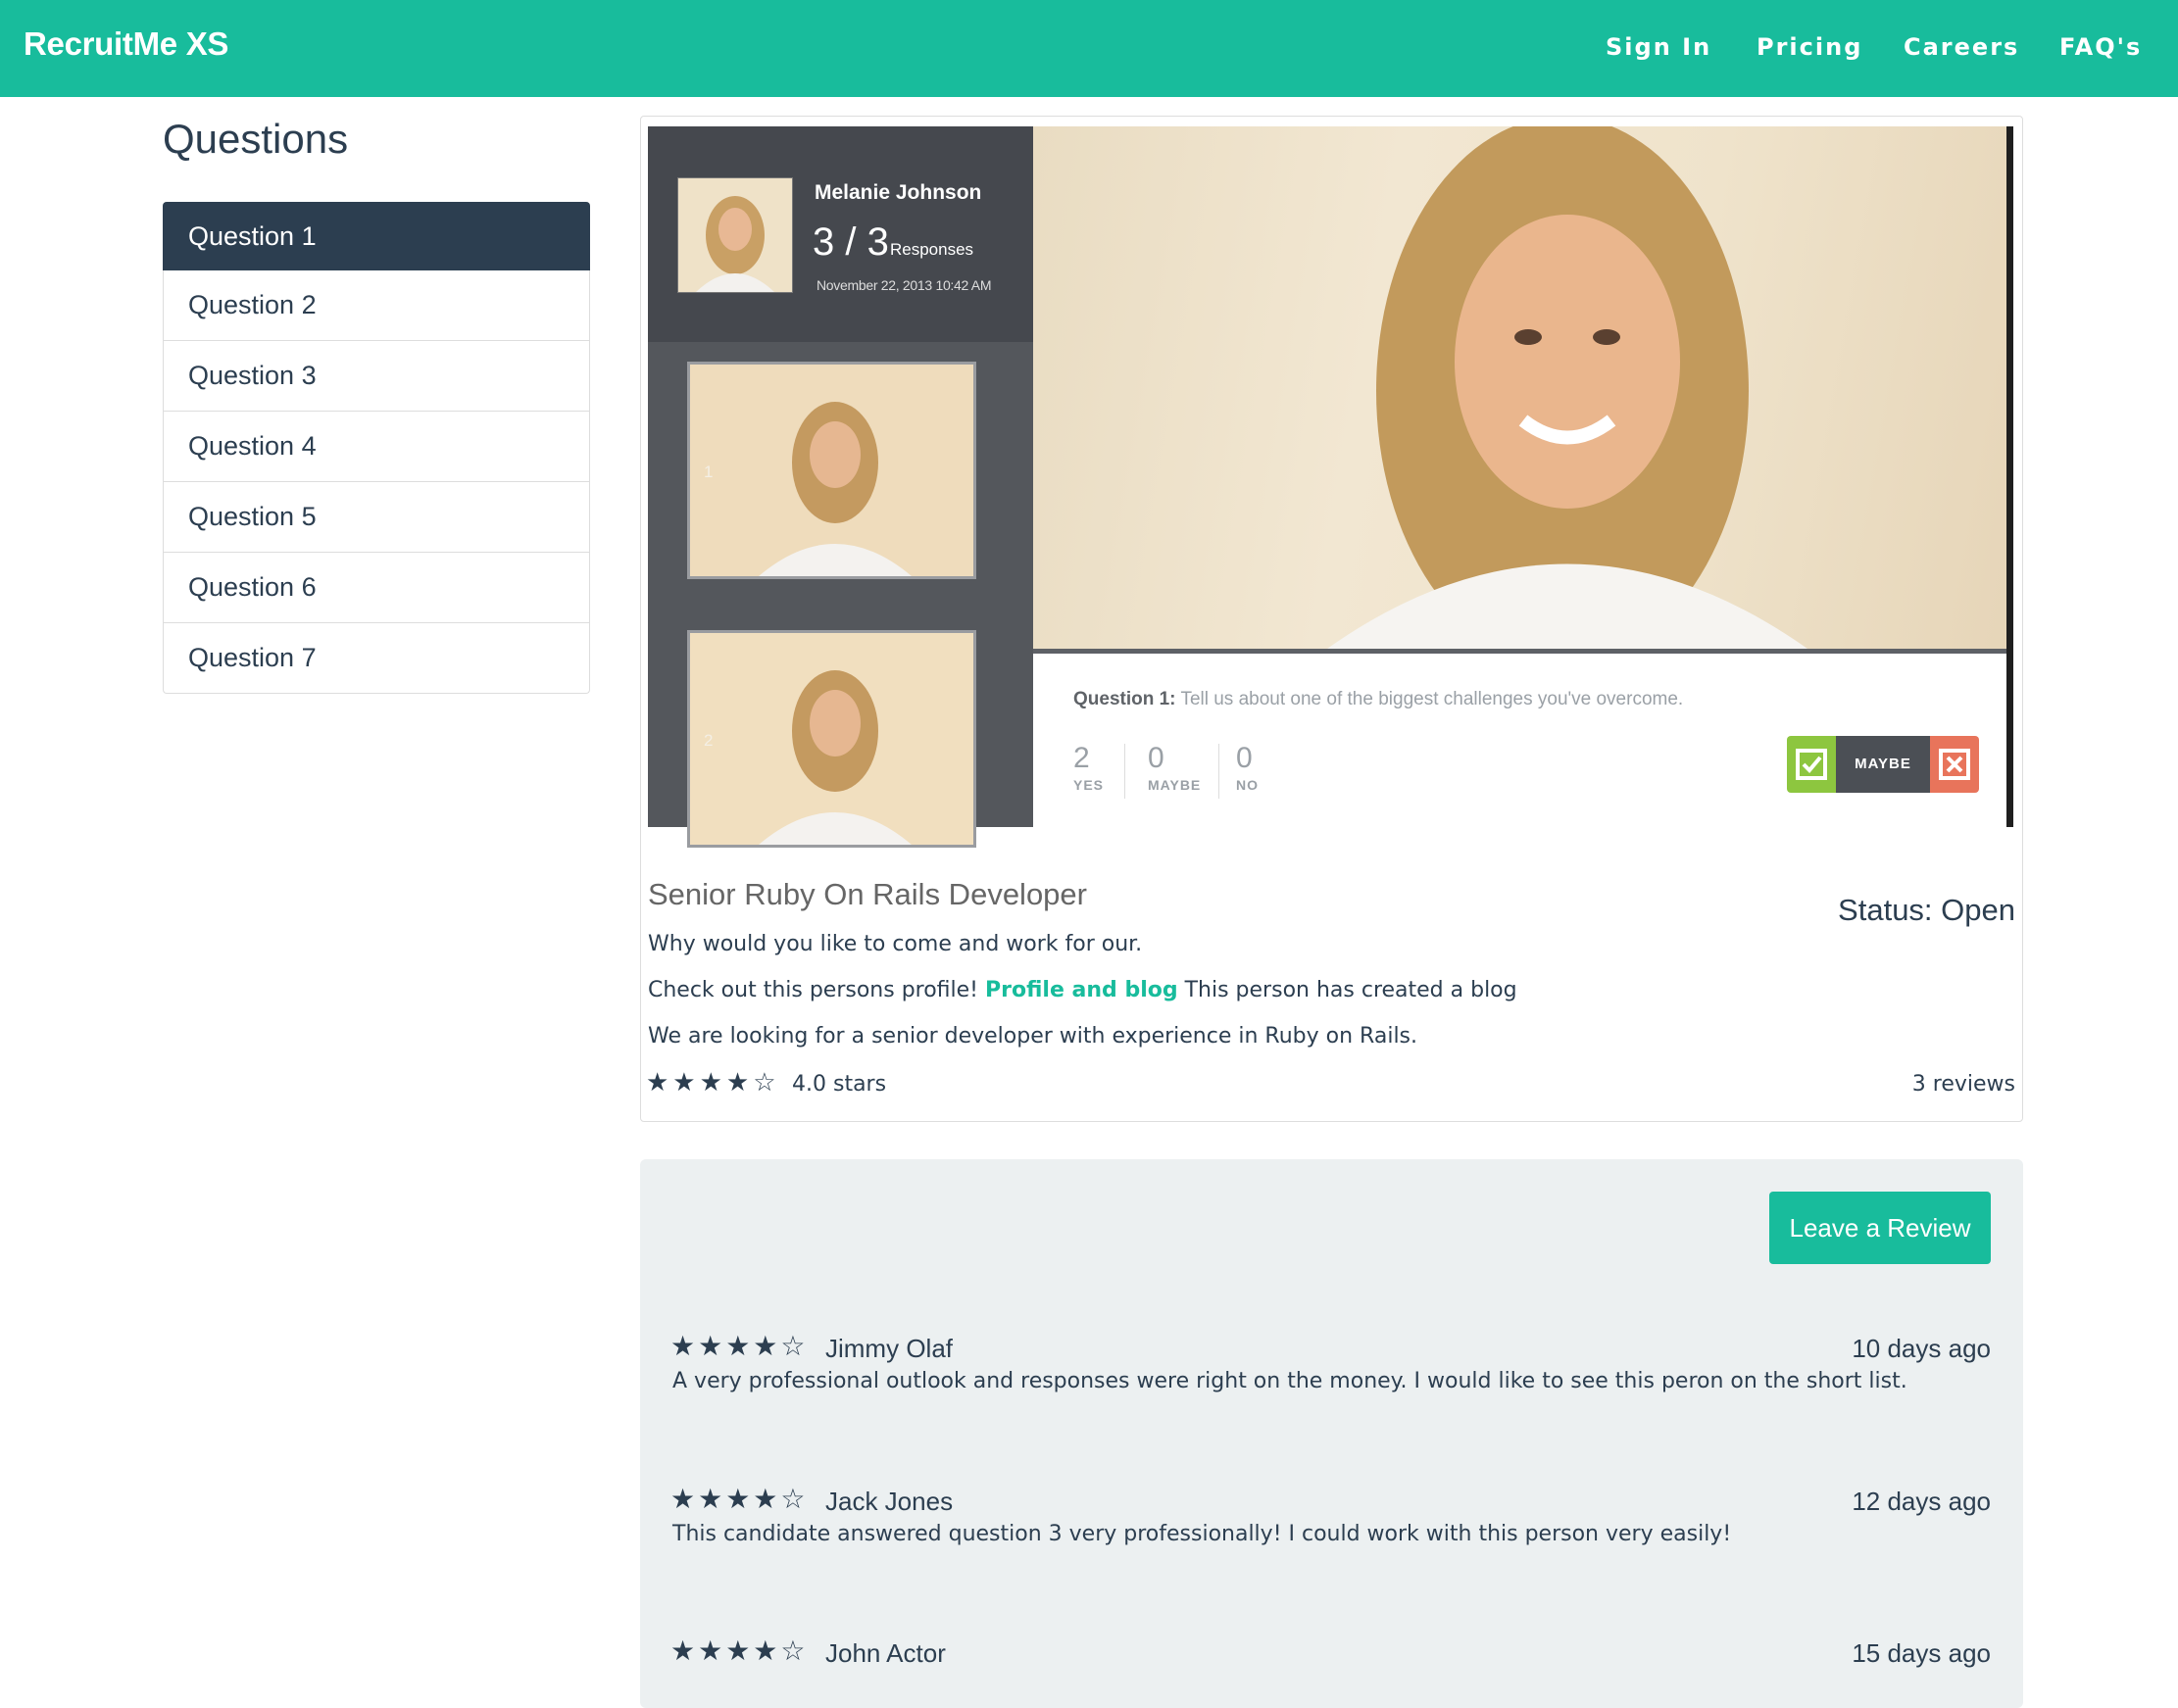 This screenshot has width=2178, height=1708. What do you see at coordinates (376, 236) in the screenshot?
I see `question-item-1: Question 1` at bounding box center [376, 236].